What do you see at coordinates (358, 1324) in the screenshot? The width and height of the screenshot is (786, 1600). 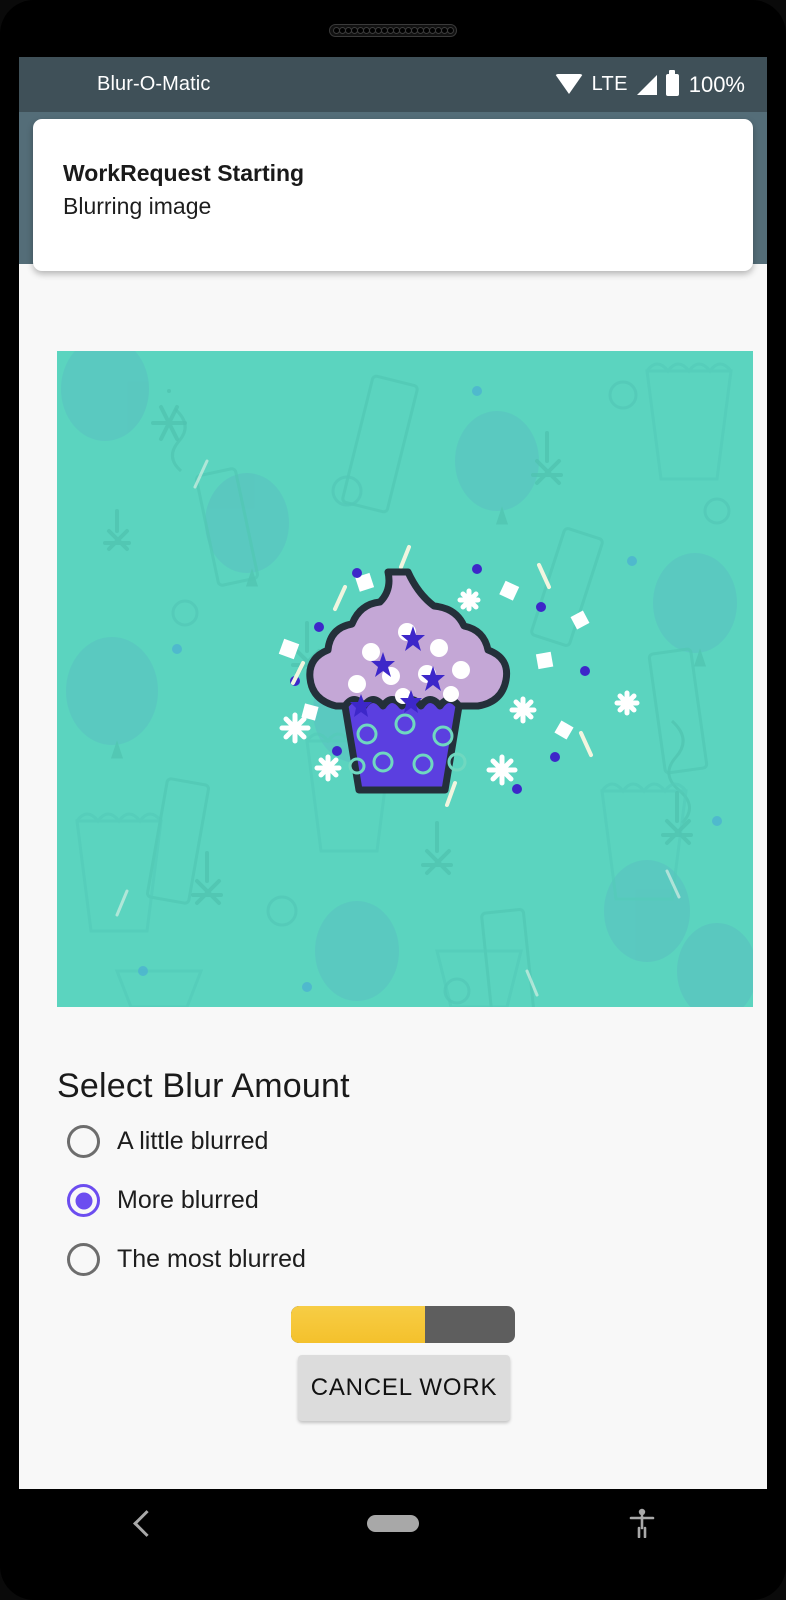 I see `progress-fill` at bounding box center [358, 1324].